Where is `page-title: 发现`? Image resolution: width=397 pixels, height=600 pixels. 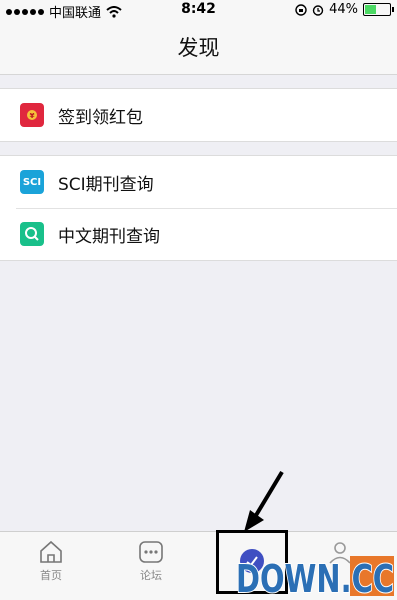 page-title: 发现 is located at coordinates (198, 48).